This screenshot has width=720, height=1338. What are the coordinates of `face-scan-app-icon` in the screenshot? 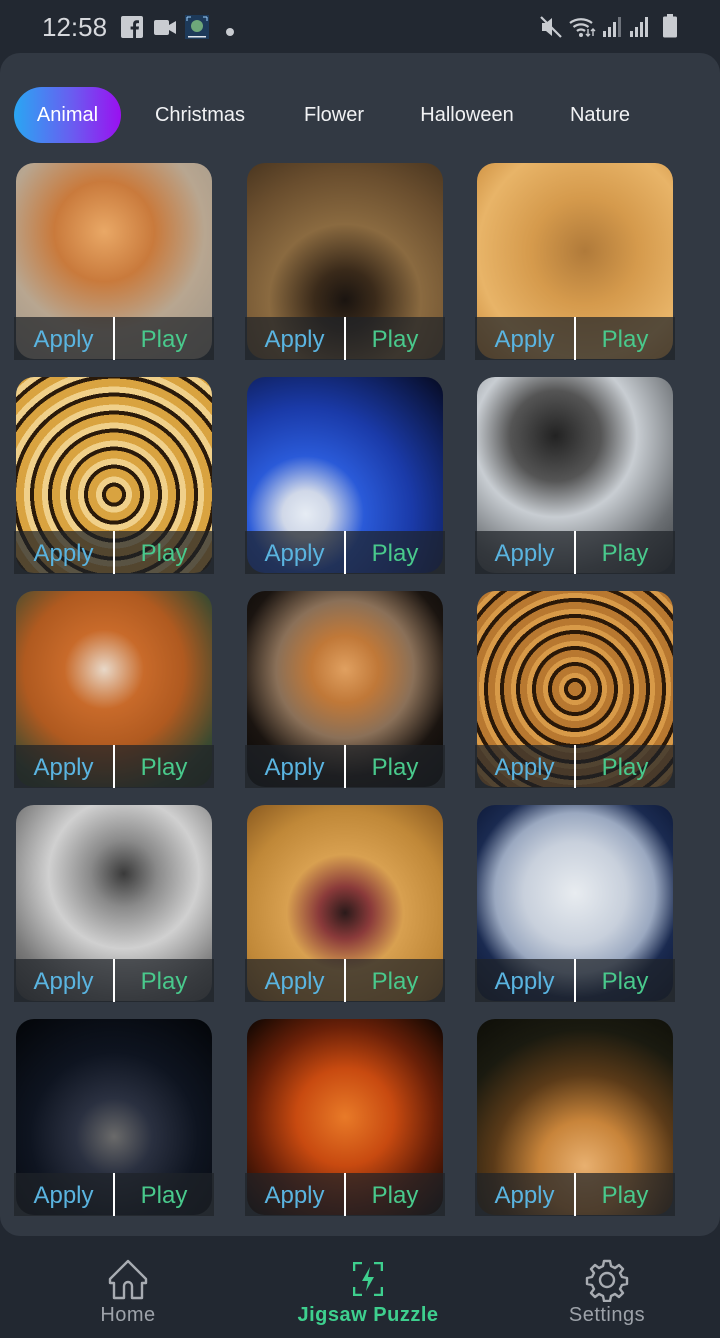 It's located at (197, 29).